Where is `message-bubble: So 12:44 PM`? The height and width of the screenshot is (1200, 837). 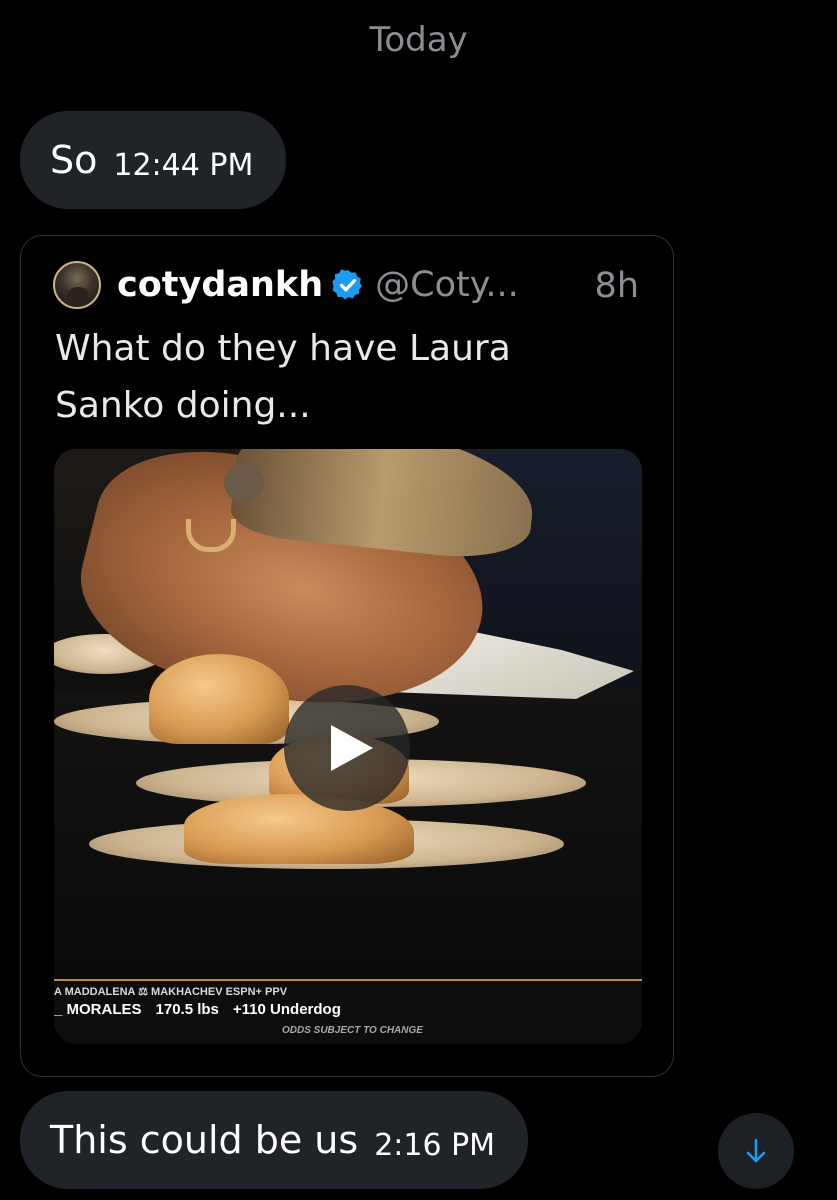
message-bubble: So 12:44 PM is located at coordinates (153, 160).